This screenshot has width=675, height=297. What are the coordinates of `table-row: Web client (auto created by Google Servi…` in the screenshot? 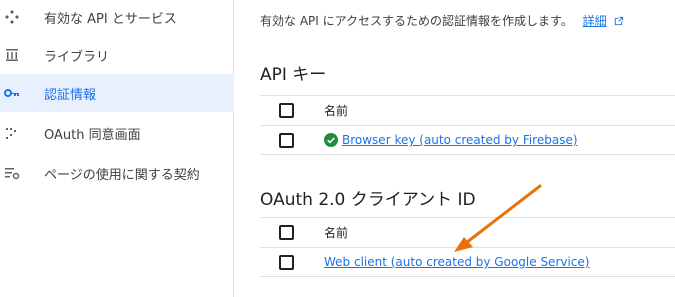 It's located at (467, 262).